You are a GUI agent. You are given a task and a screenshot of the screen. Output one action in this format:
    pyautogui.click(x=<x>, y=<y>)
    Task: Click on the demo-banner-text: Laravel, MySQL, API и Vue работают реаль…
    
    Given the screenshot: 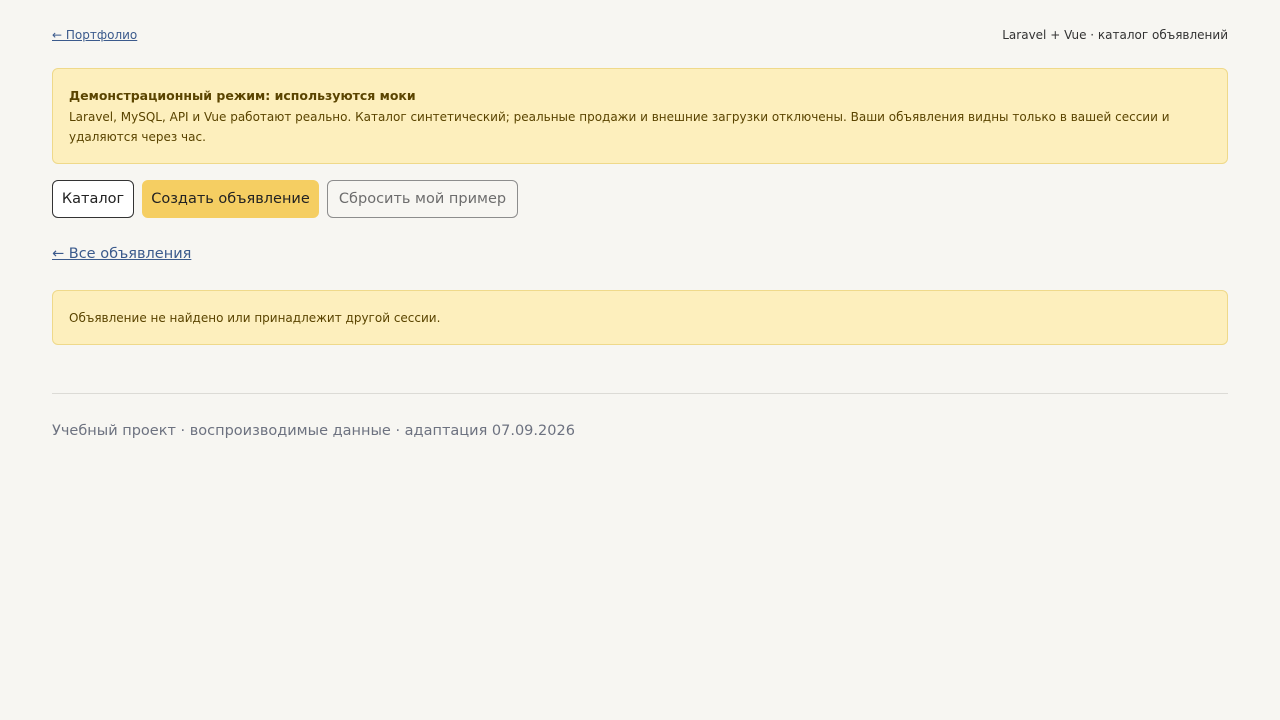 What is the action you would take?
    pyautogui.click(x=619, y=127)
    